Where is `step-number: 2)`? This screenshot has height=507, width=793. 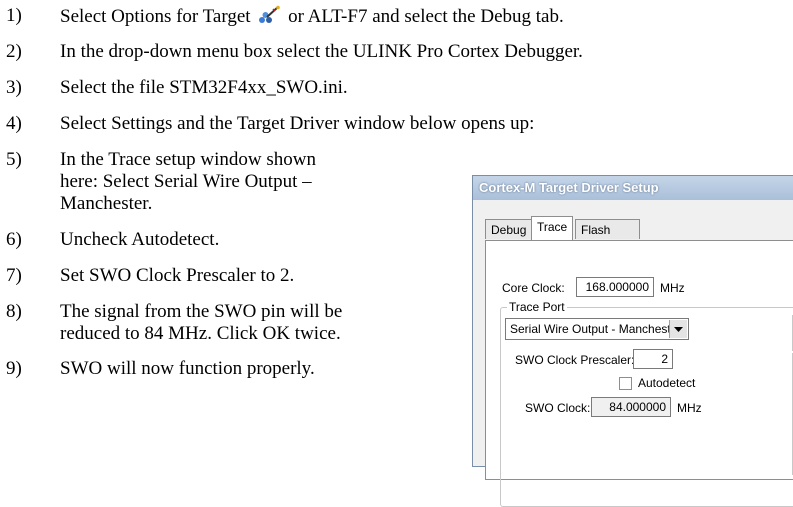
step-number: 2) is located at coordinates (14, 51).